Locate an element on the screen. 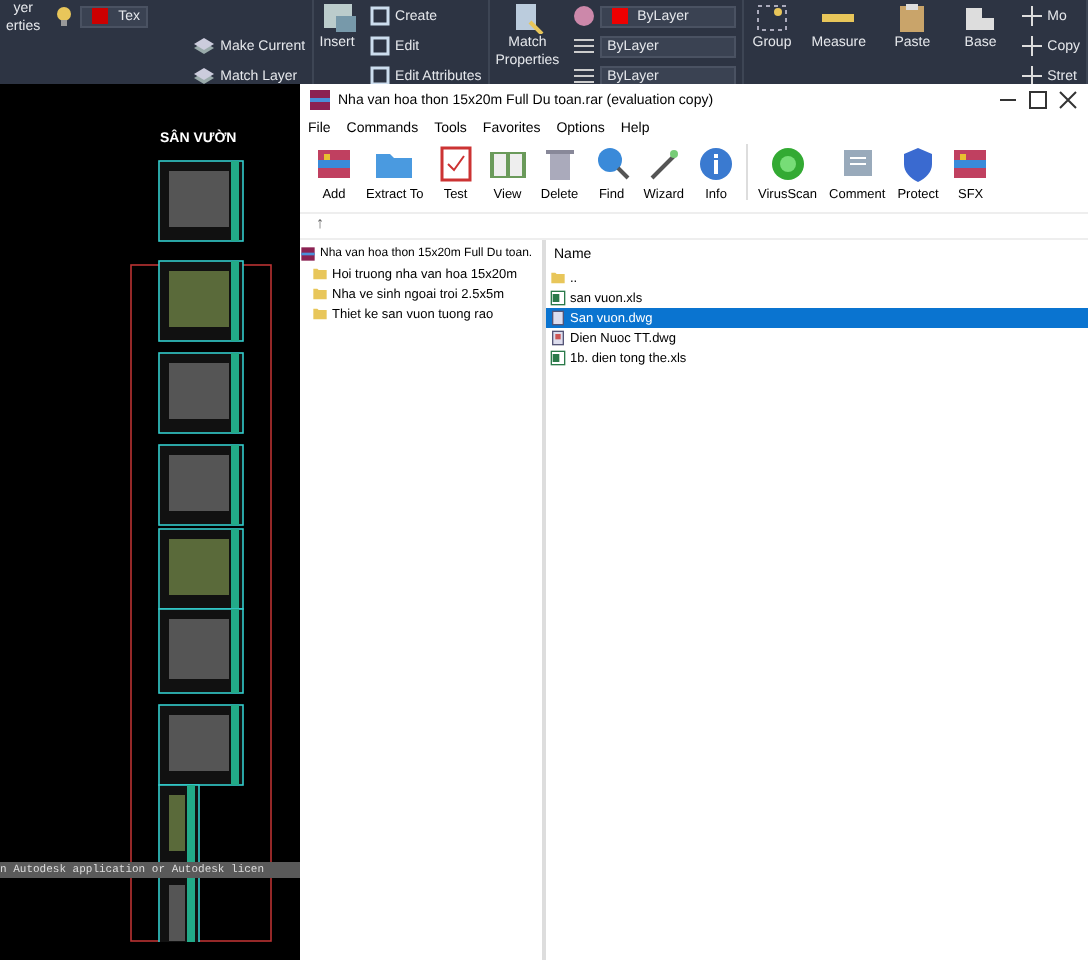 The image size is (1088, 960). target-icon is located at coordinates (787, 164).